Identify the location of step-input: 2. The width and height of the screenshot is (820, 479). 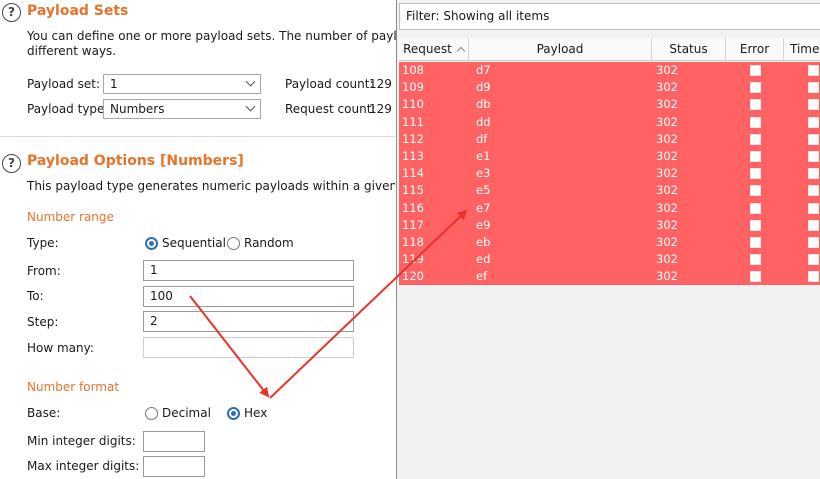
(248, 321).